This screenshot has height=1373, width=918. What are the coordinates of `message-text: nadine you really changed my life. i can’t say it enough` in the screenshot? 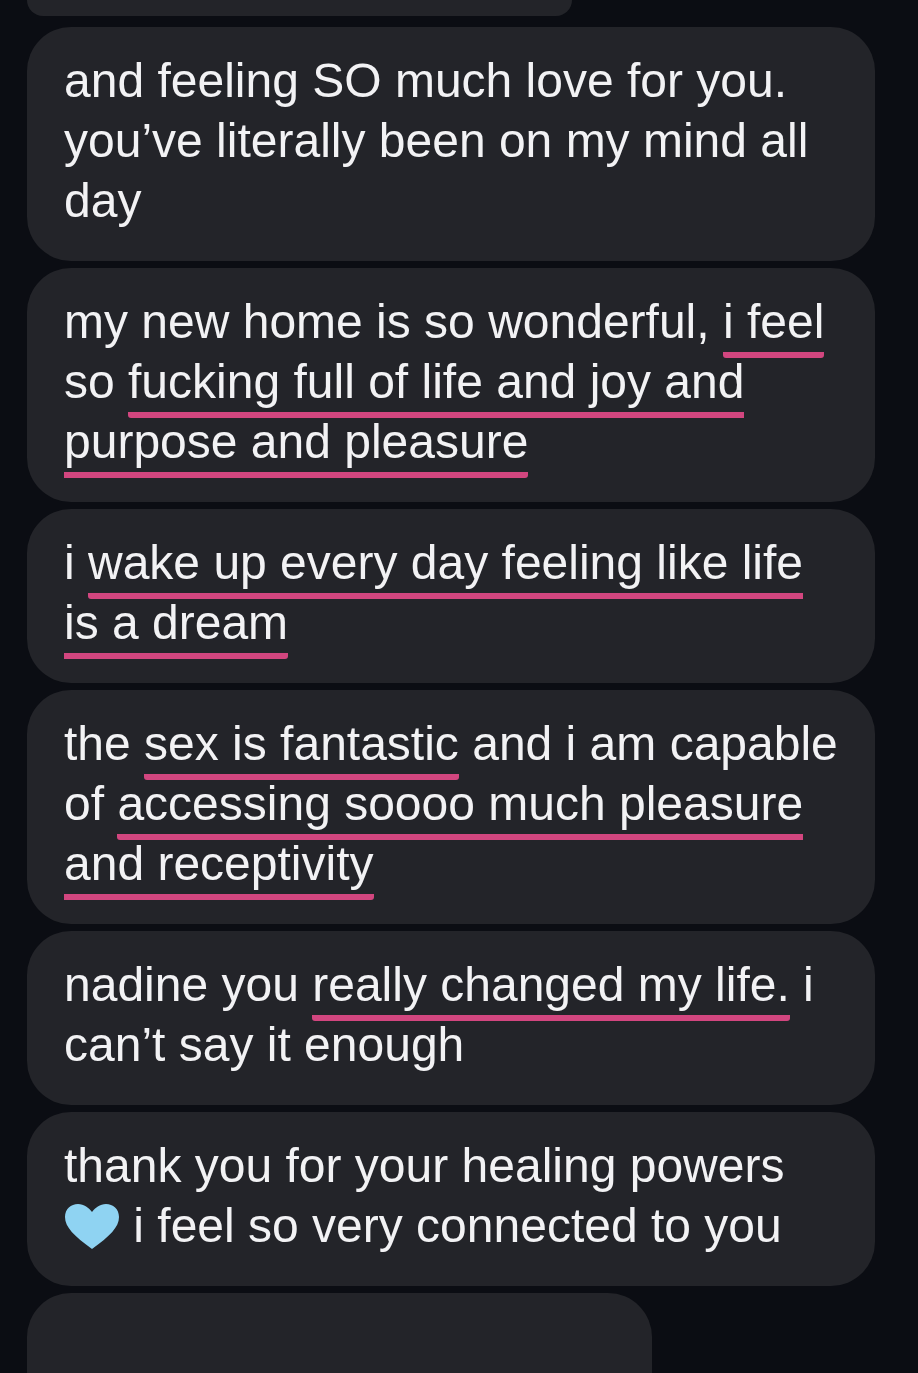 It's located at (439, 1015).